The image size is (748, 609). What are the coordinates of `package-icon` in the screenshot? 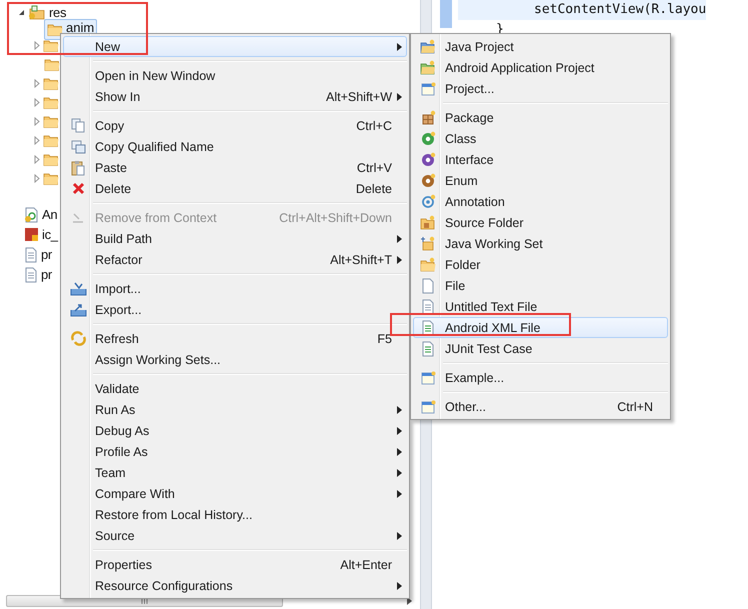 It's located at (428, 117).